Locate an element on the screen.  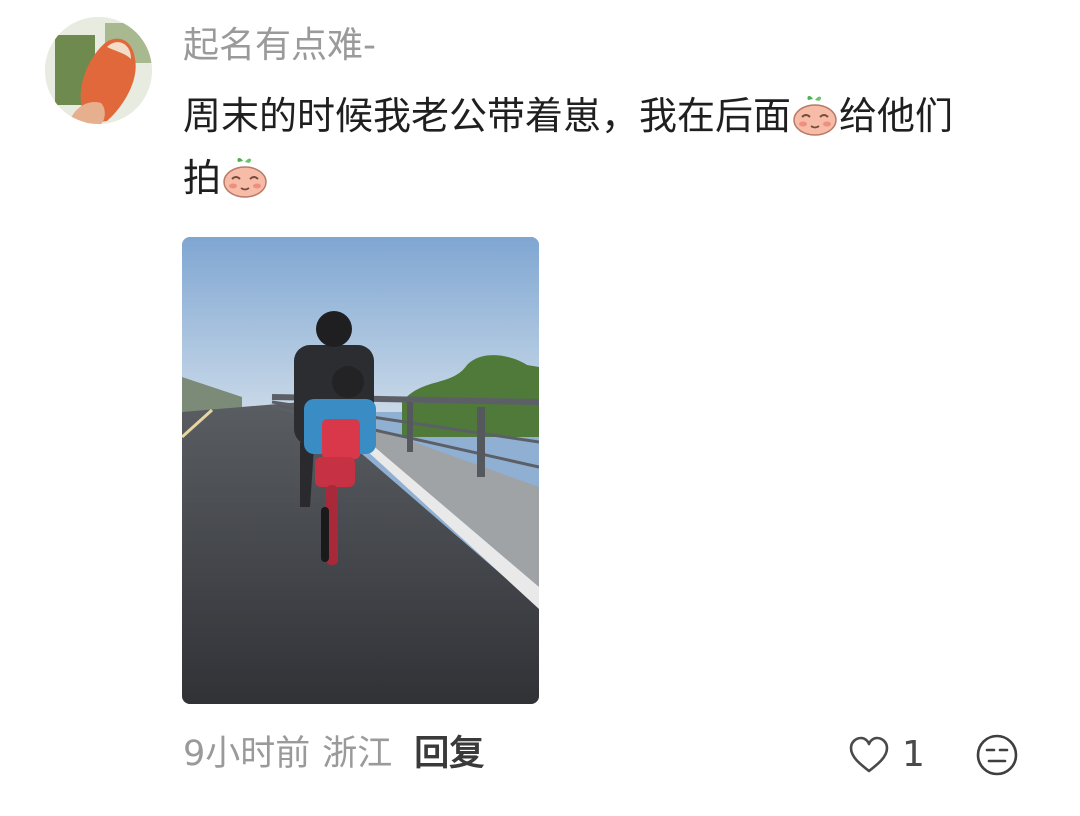
neutral-face-icon is located at coordinates (997, 755).